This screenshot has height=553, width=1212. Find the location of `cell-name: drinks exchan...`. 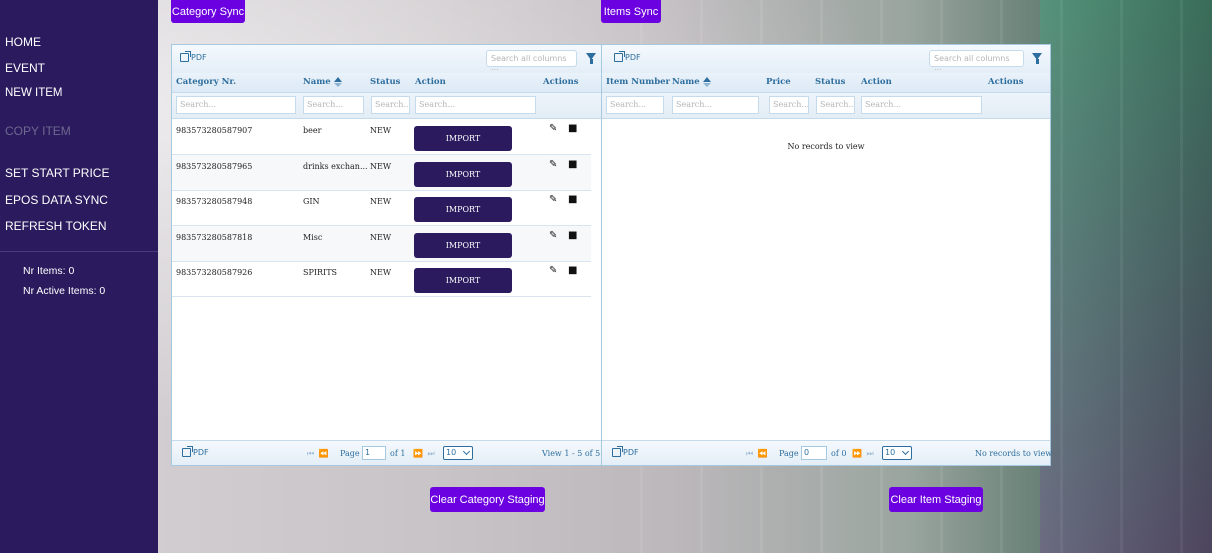

cell-name: drinks exchan... is located at coordinates (335, 166).